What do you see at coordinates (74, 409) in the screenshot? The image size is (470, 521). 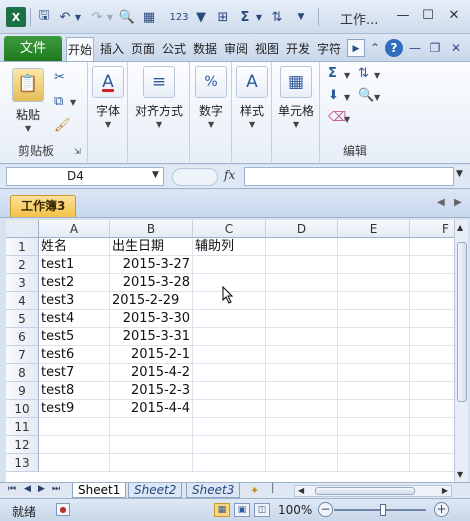 I see `cell-a10: test9` at bounding box center [74, 409].